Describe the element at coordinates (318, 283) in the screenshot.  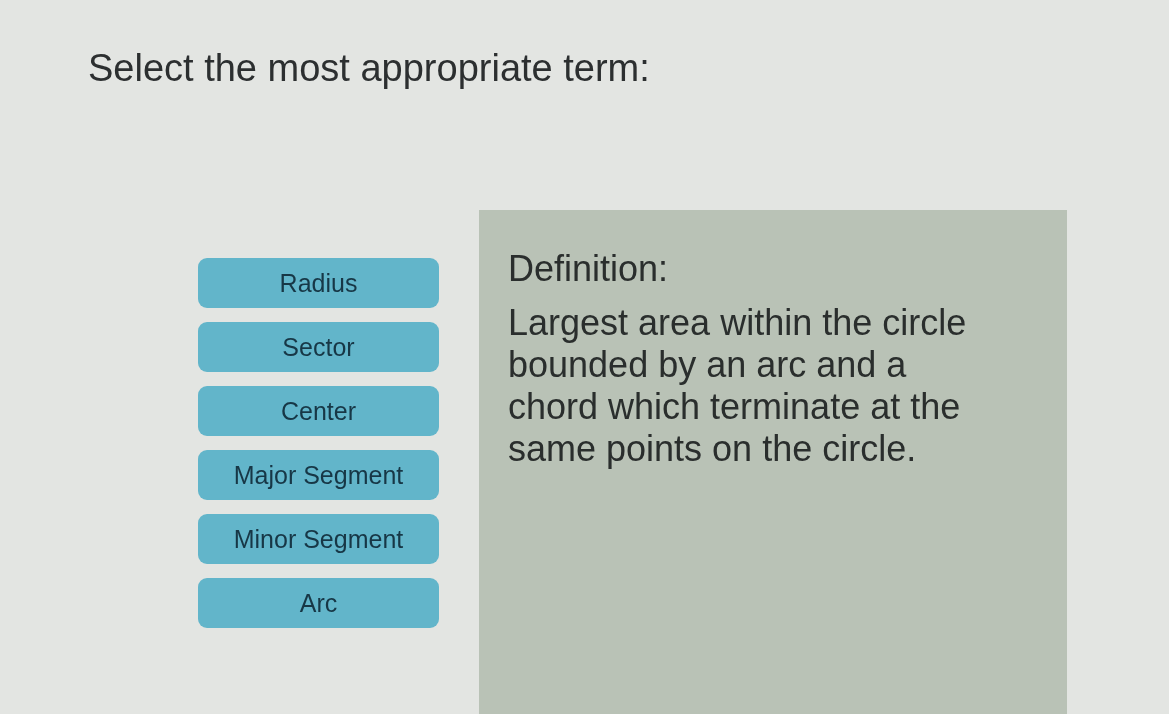
I see `term-button: Radius` at that location.